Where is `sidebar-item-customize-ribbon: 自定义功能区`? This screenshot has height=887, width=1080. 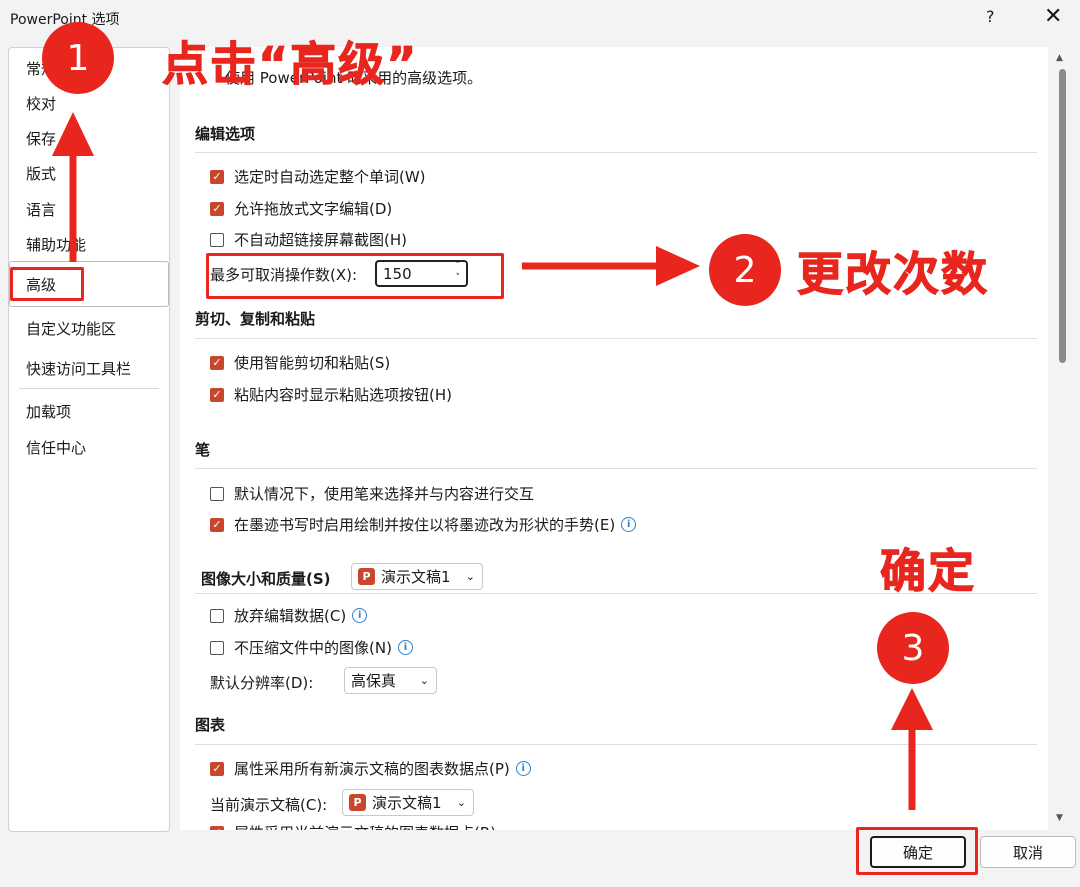 sidebar-item-customize-ribbon: 自定义功能区 is located at coordinates (71, 328).